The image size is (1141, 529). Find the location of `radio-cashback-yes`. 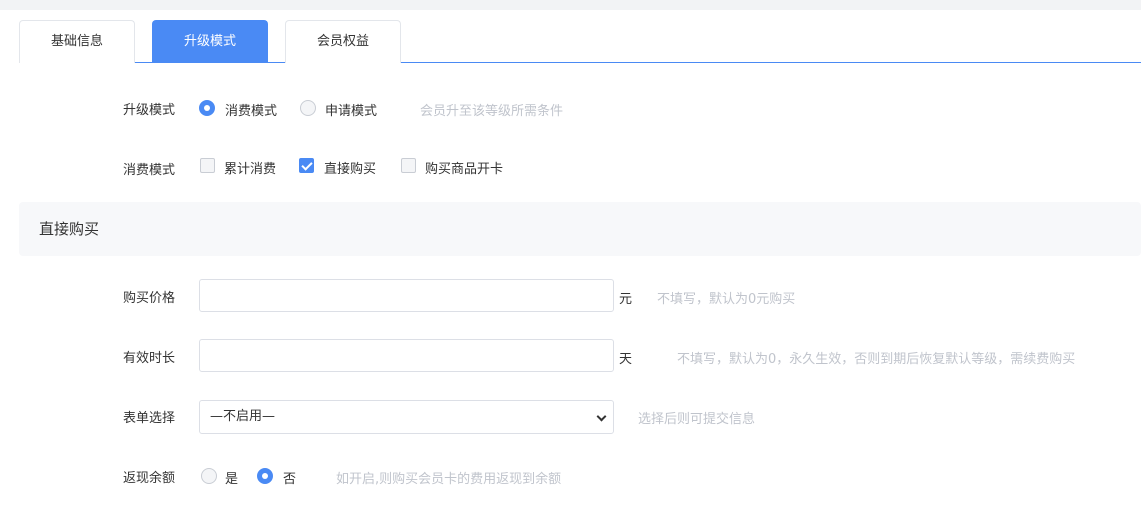

radio-cashback-yes is located at coordinates (209, 476).